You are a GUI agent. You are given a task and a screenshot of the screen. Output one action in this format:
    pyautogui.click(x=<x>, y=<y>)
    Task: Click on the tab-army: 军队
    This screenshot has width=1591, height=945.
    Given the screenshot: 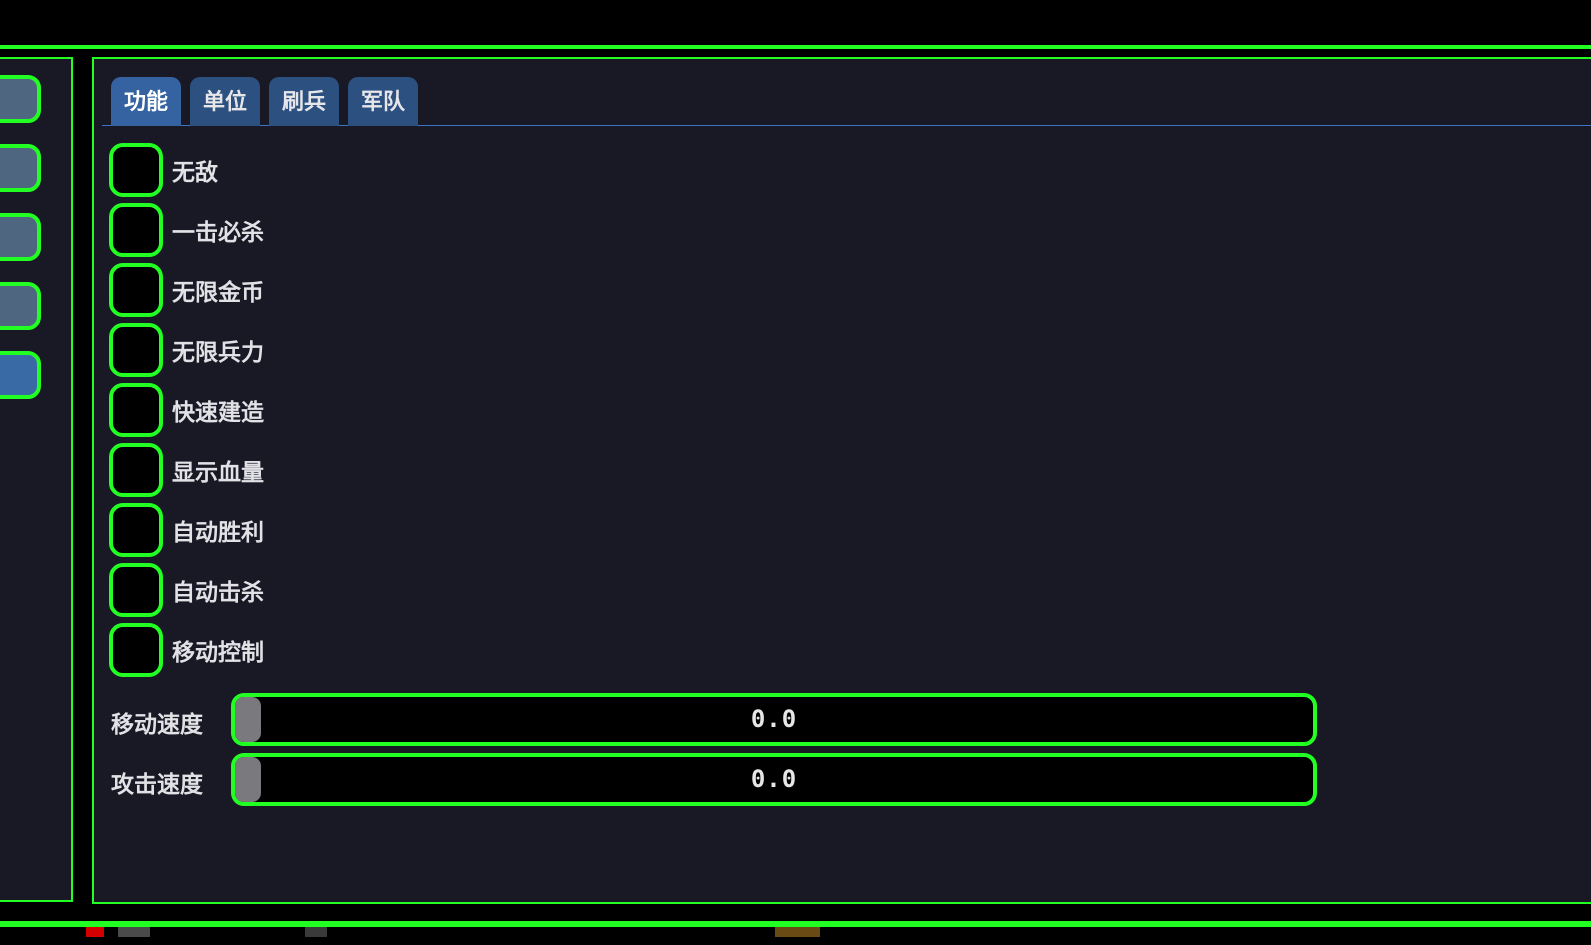 What is the action you would take?
    pyautogui.click(x=383, y=101)
    